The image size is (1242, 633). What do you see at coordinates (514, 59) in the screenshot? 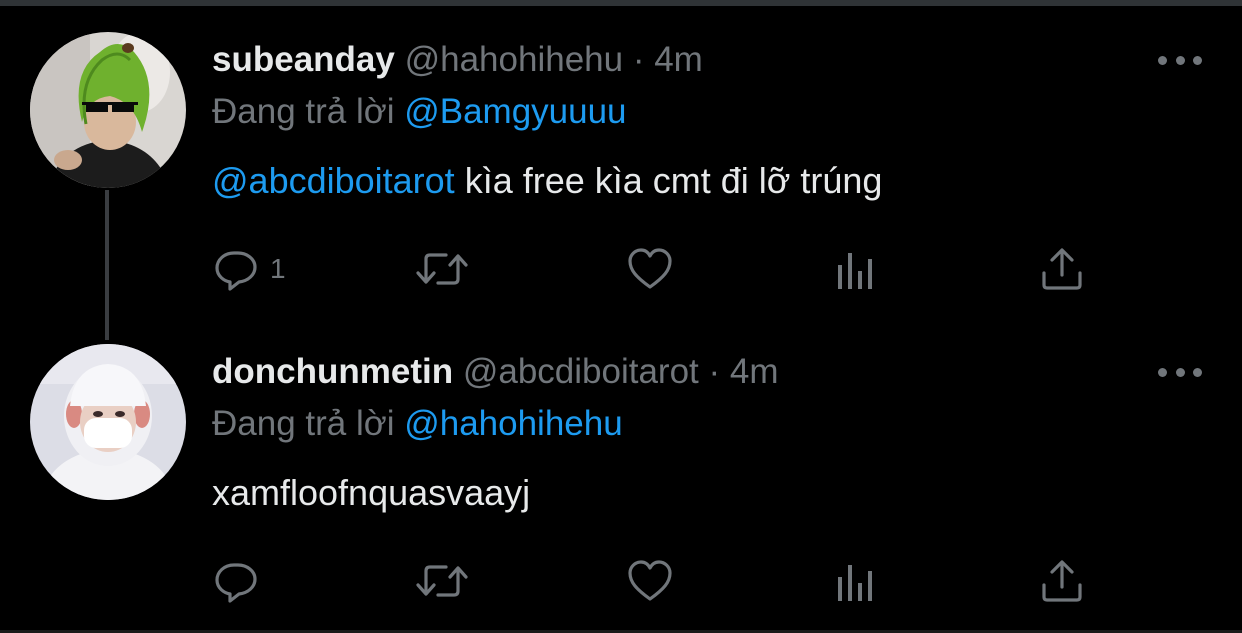
I see `user-handle: @hahohihehu` at bounding box center [514, 59].